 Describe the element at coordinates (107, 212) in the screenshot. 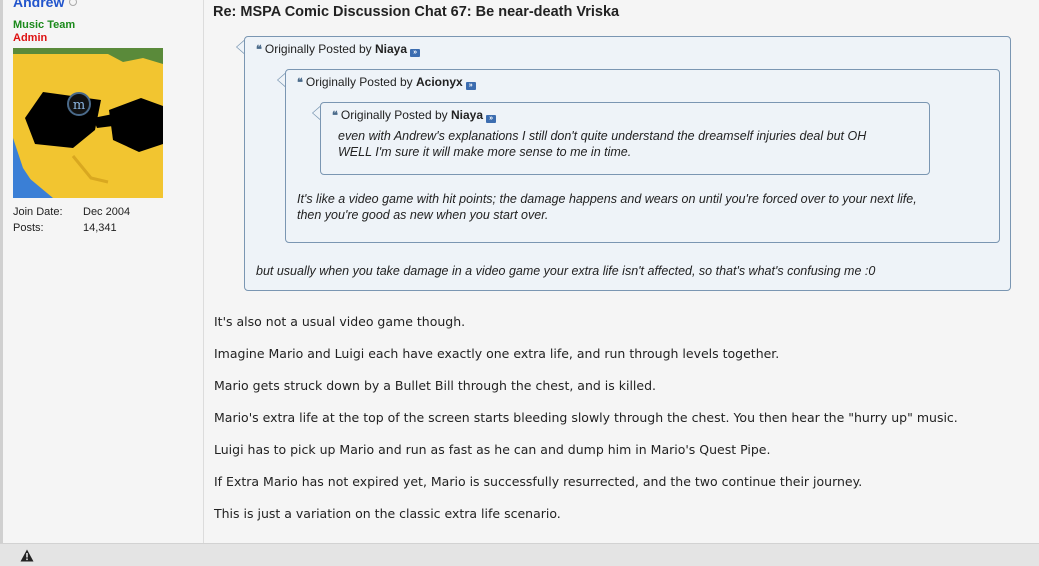

I see `join-date-value: Dec 2004` at that location.